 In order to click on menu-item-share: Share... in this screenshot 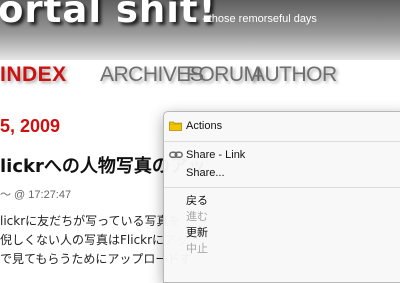, I will do `click(282, 173)`.